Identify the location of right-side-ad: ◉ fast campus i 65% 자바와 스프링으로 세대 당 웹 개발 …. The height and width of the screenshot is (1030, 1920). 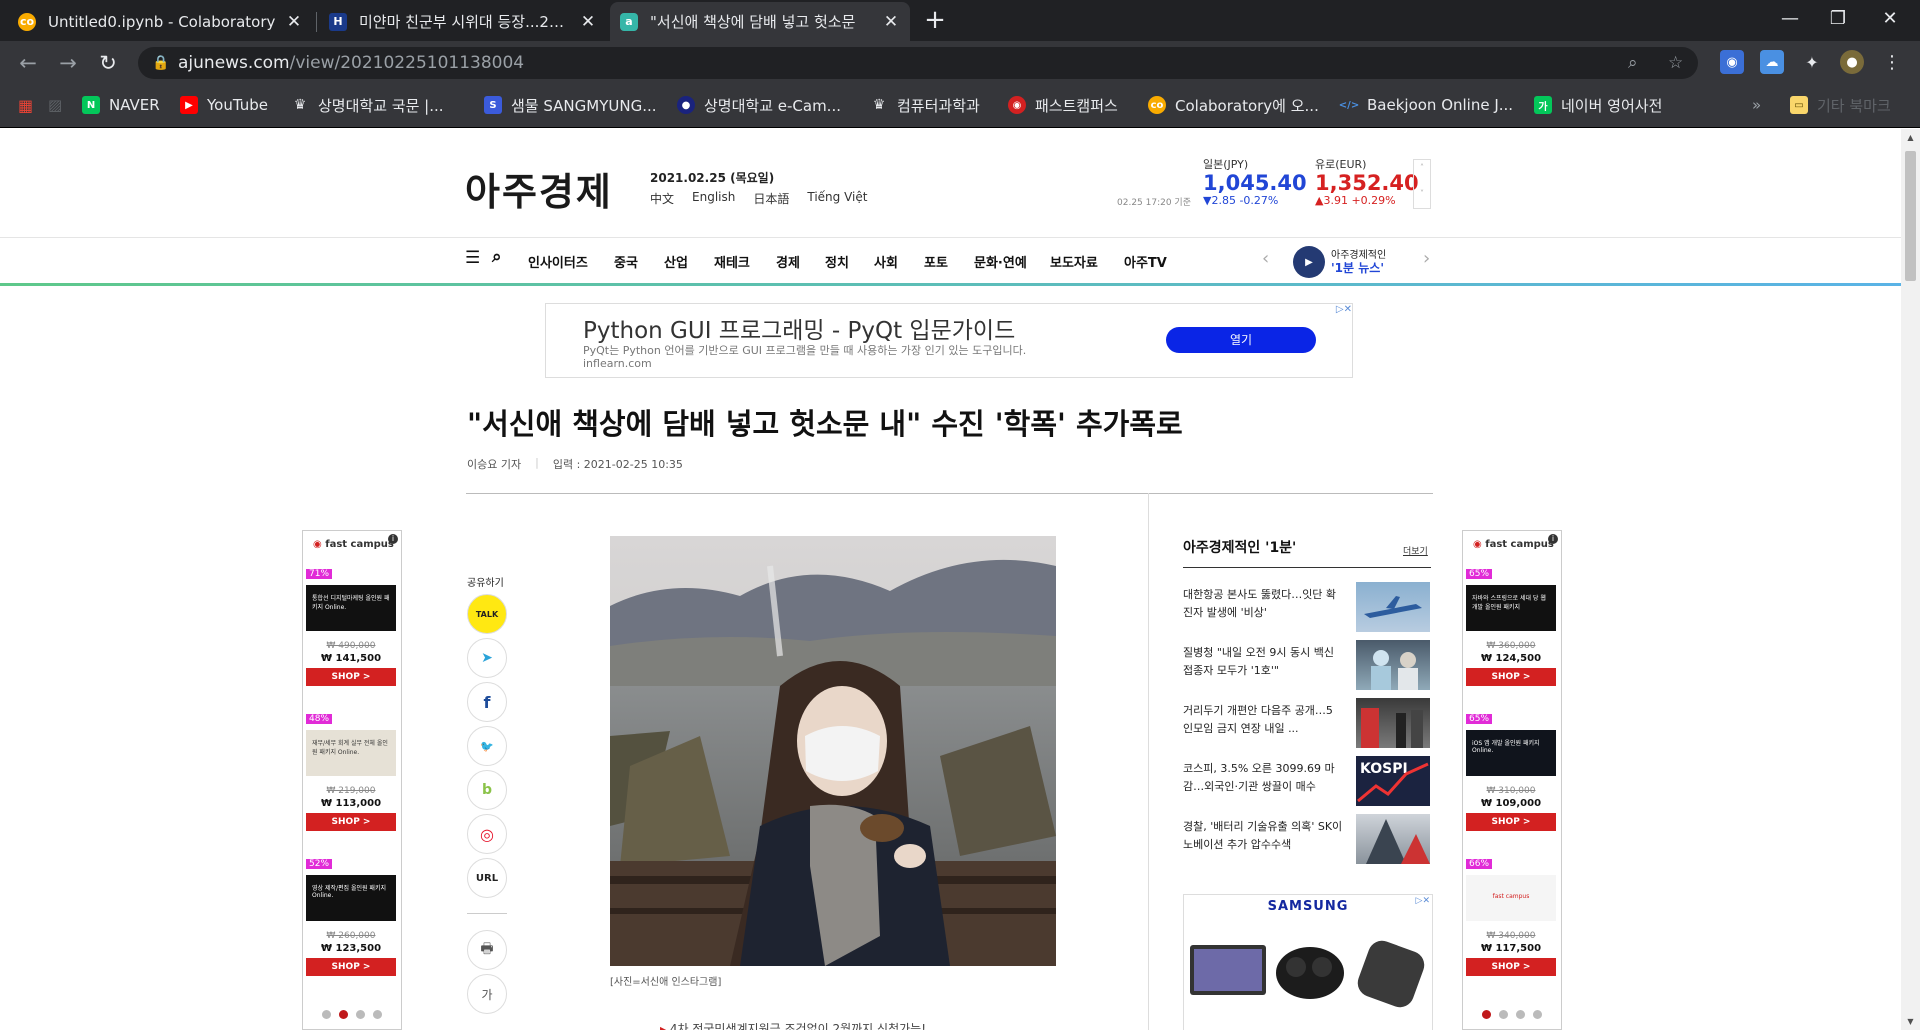
(1512, 780).